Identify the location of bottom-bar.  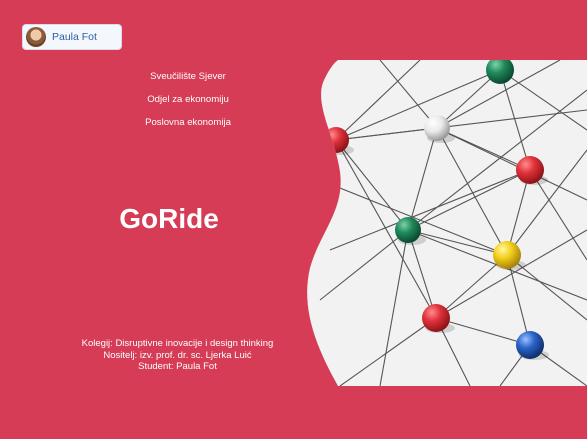
(293, 412).